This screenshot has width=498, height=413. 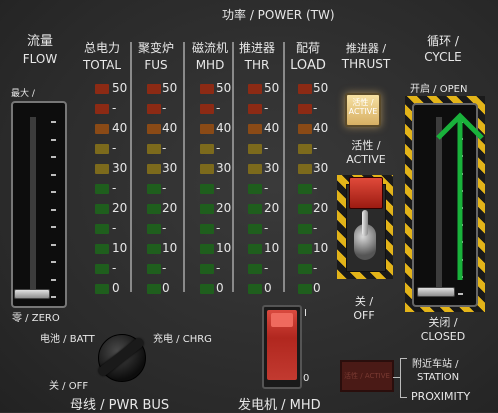 What do you see at coordinates (170, 168) in the screenshot?
I see `meter-scale-label-fus: 30` at bounding box center [170, 168].